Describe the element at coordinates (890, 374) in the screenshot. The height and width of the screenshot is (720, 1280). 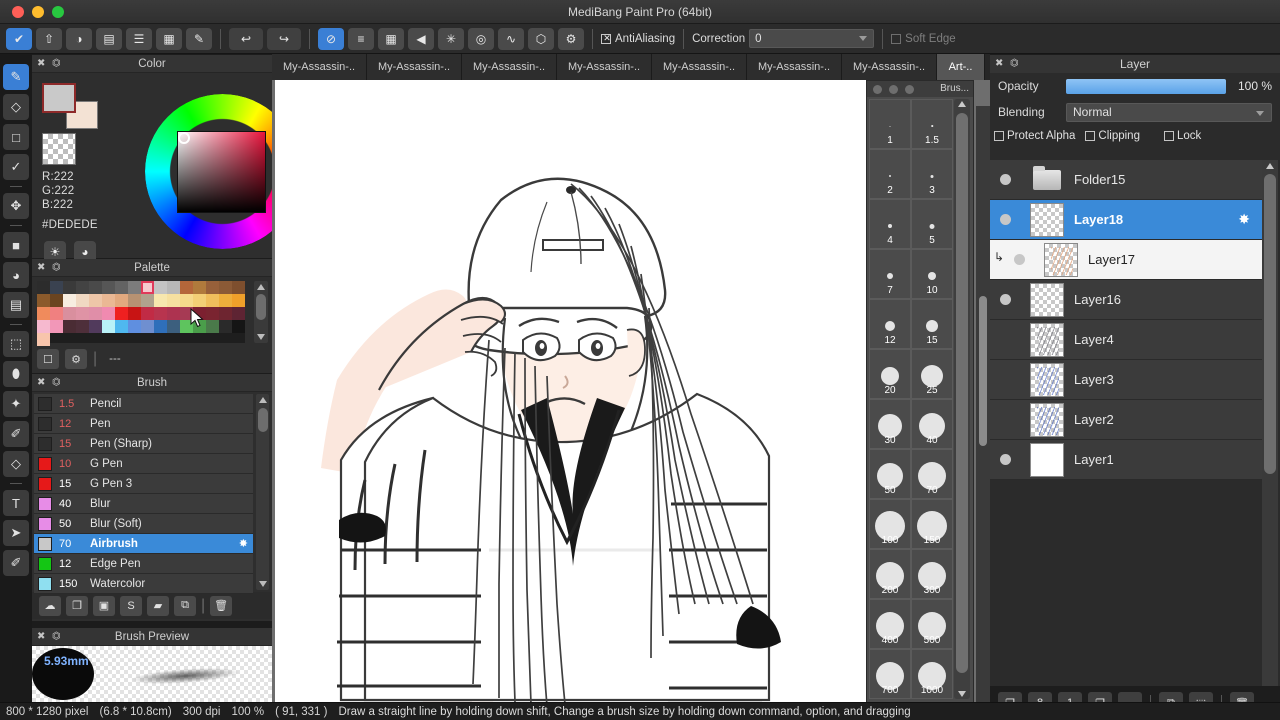
I see `brush-size-cell: 20` at that location.